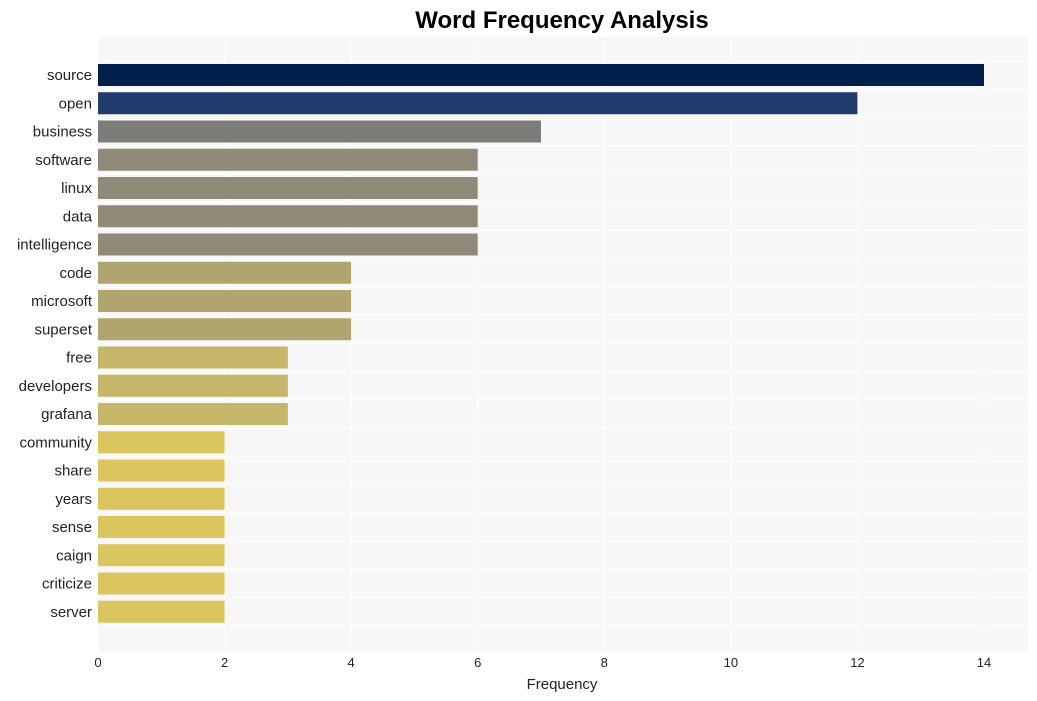 The image size is (1037, 701). What do you see at coordinates (224, 662) in the screenshot?
I see `x-tick-label: 2` at bounding box center [224, 662].